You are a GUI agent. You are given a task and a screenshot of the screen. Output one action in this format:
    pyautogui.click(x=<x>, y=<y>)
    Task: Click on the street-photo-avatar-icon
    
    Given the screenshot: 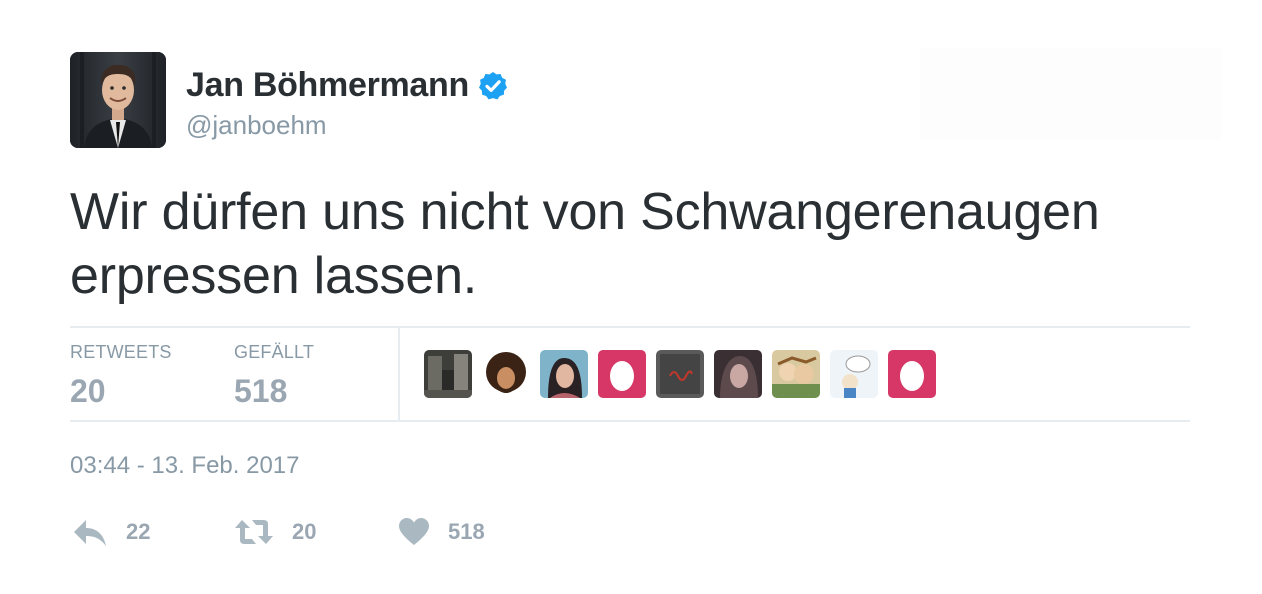 What is the action you would take?
    pyautogui.click(x=448, y=374)
    